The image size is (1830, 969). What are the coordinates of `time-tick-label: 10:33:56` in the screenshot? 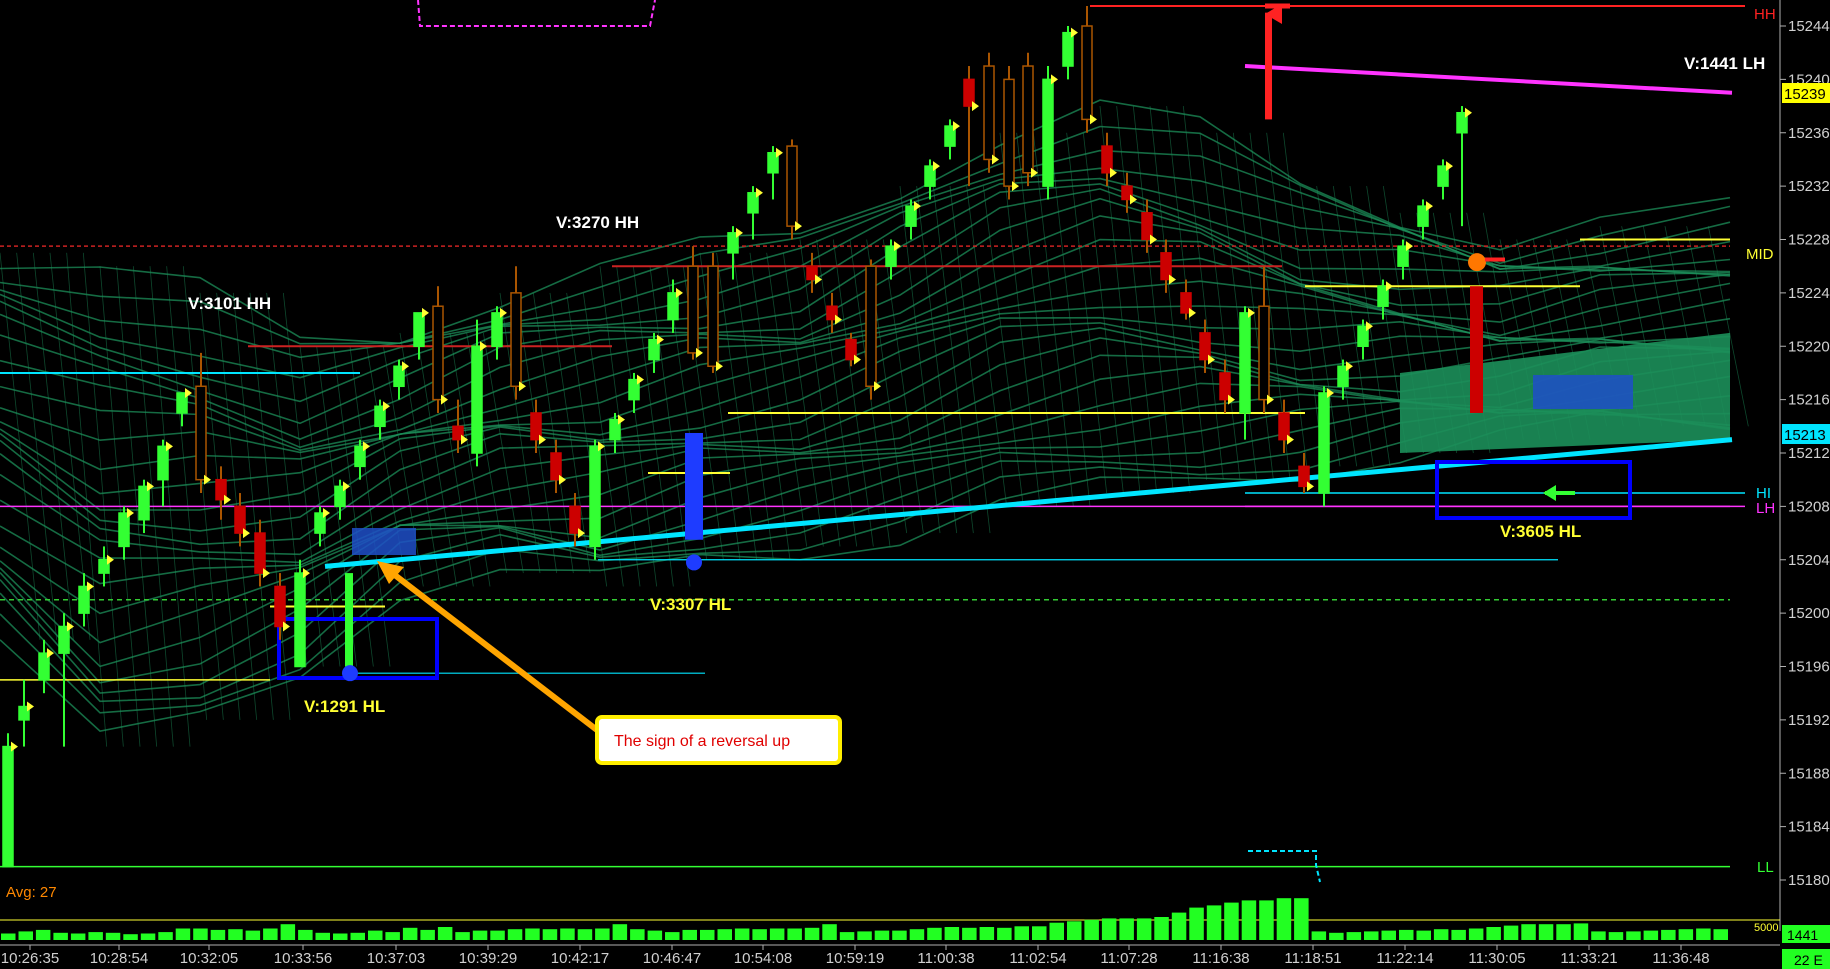 It's located at (303, 958).